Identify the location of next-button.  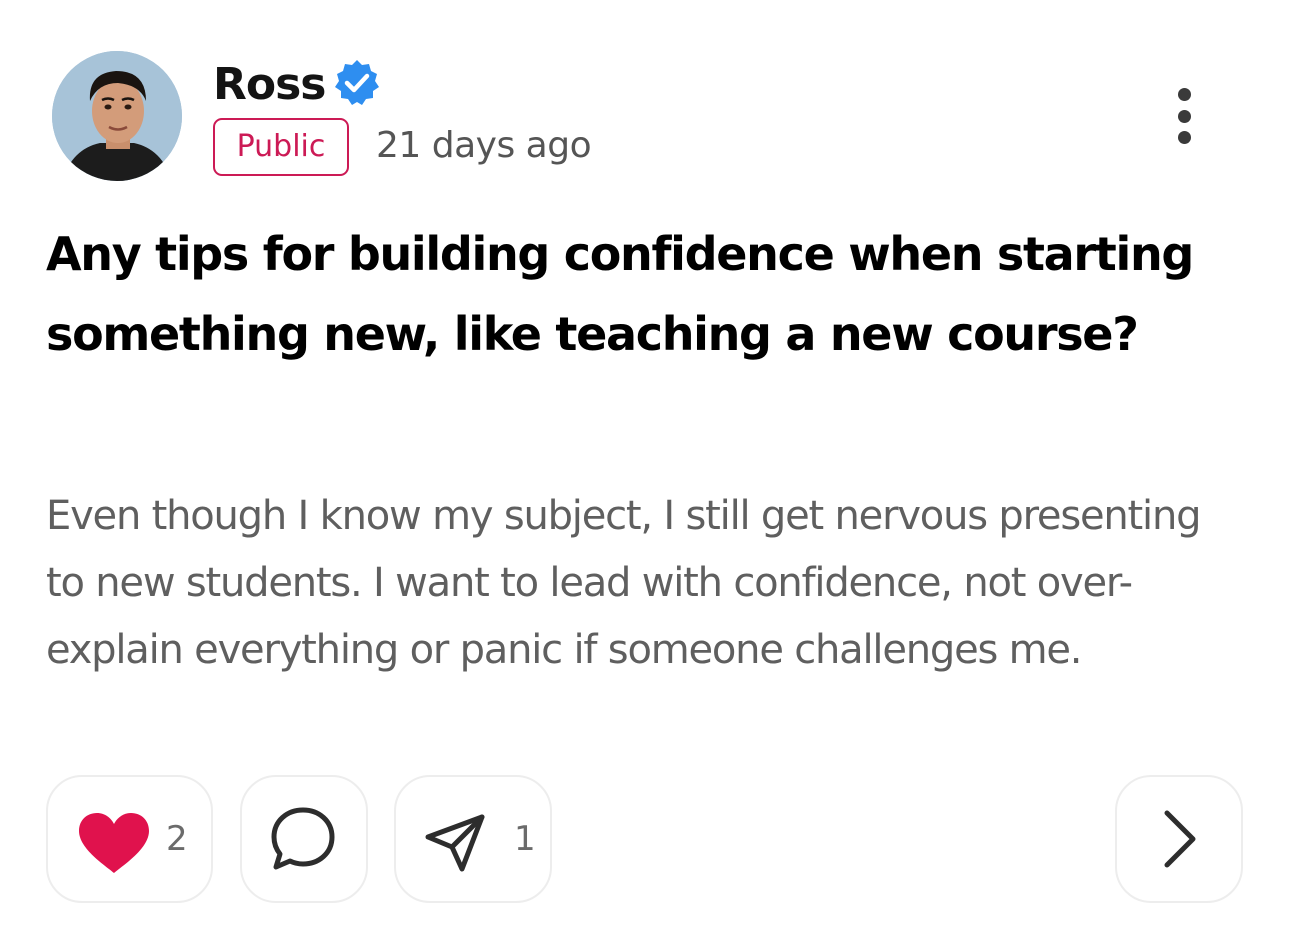
(1179, 839).